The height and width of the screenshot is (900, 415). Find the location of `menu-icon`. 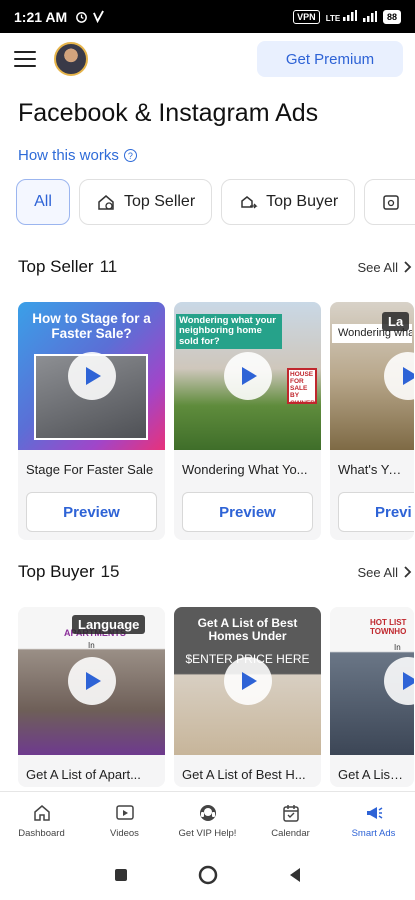

menu-icon is located at coordinates (25, 59).